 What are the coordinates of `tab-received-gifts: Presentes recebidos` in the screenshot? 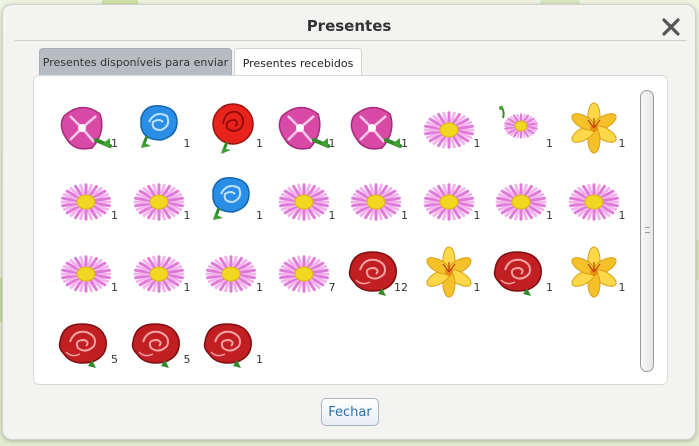 It's located at (298, 63).